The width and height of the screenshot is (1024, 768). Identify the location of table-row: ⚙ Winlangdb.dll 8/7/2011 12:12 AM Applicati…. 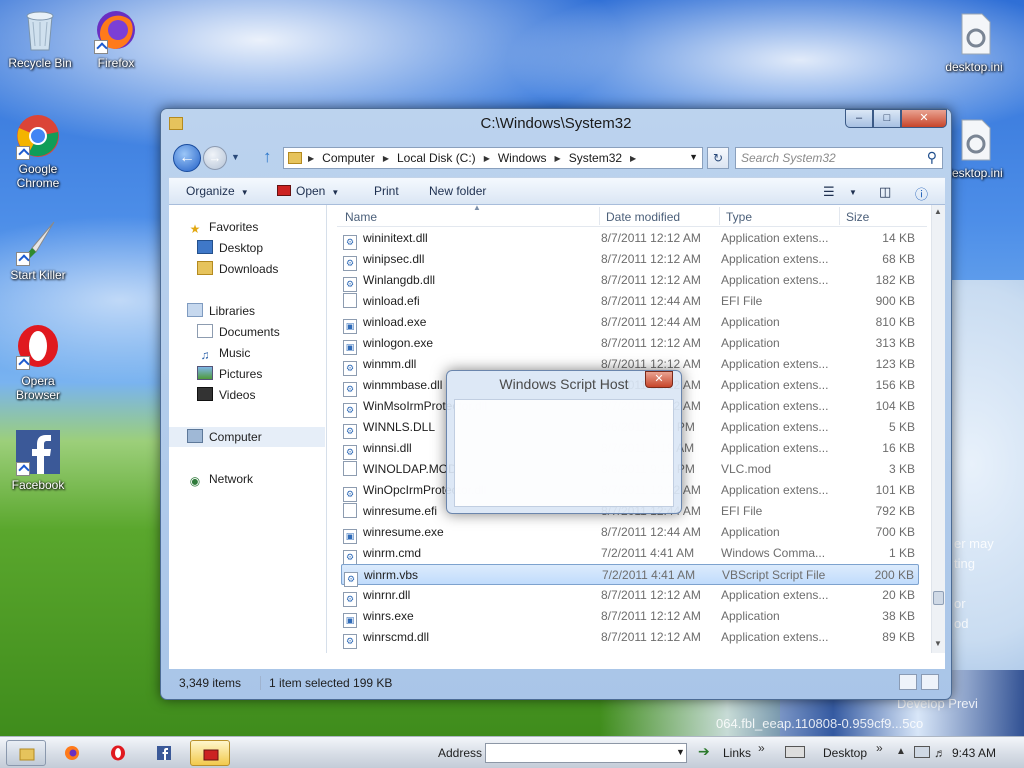
(630, 281).